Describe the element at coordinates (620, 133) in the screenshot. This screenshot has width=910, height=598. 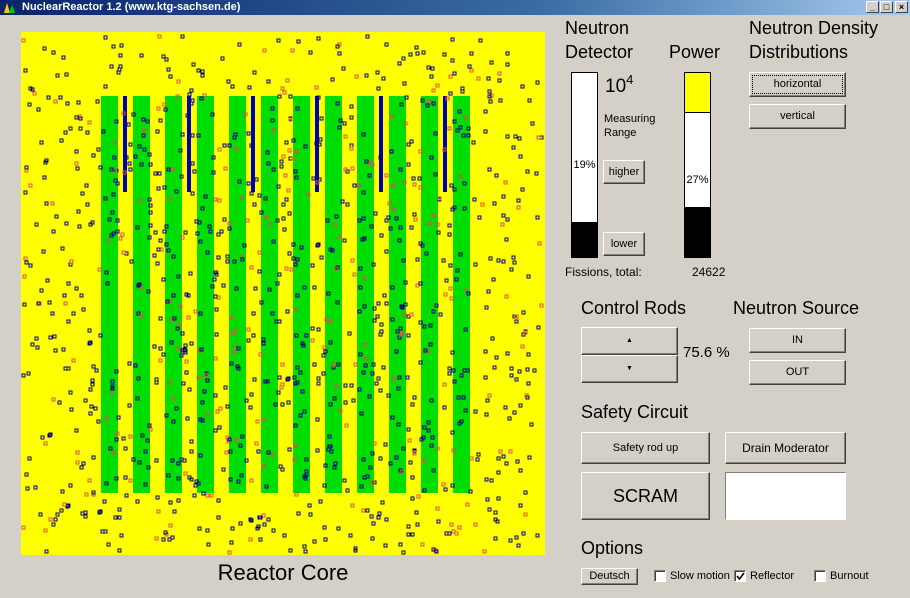
I see `measuring-range-label-2: Range` at that location.